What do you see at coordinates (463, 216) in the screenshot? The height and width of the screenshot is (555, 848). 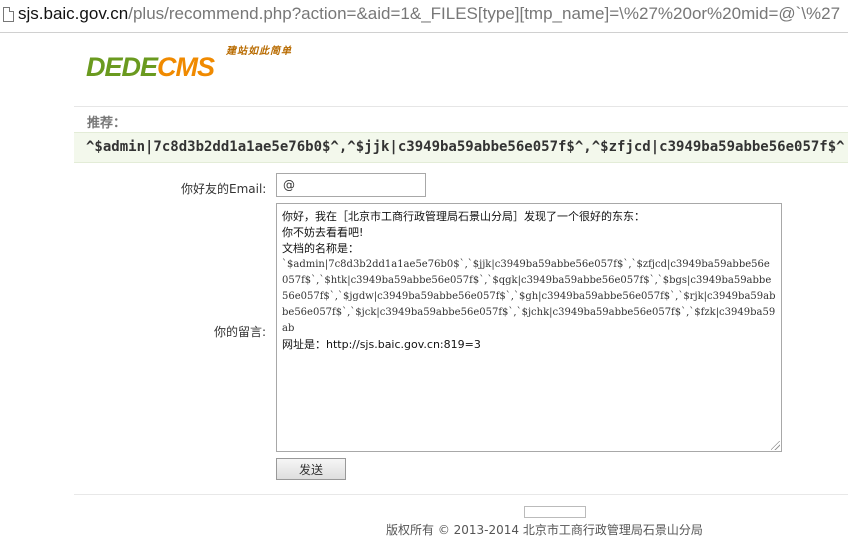 I see `message-line: 你好，我在［北京市工商行政管理局石景山分局］发现了一个很好的东东：` at bounding box center [463, 216].